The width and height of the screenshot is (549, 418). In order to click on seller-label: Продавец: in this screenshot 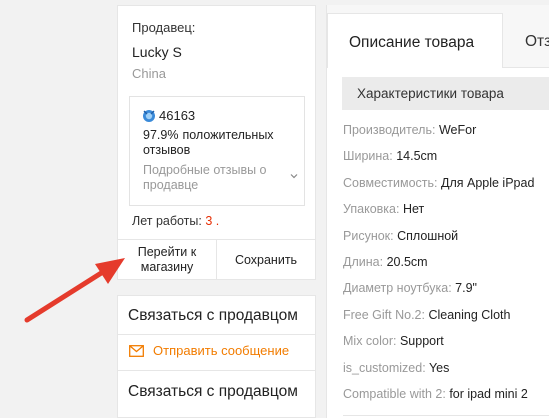, I will do `click(164, 27)`.